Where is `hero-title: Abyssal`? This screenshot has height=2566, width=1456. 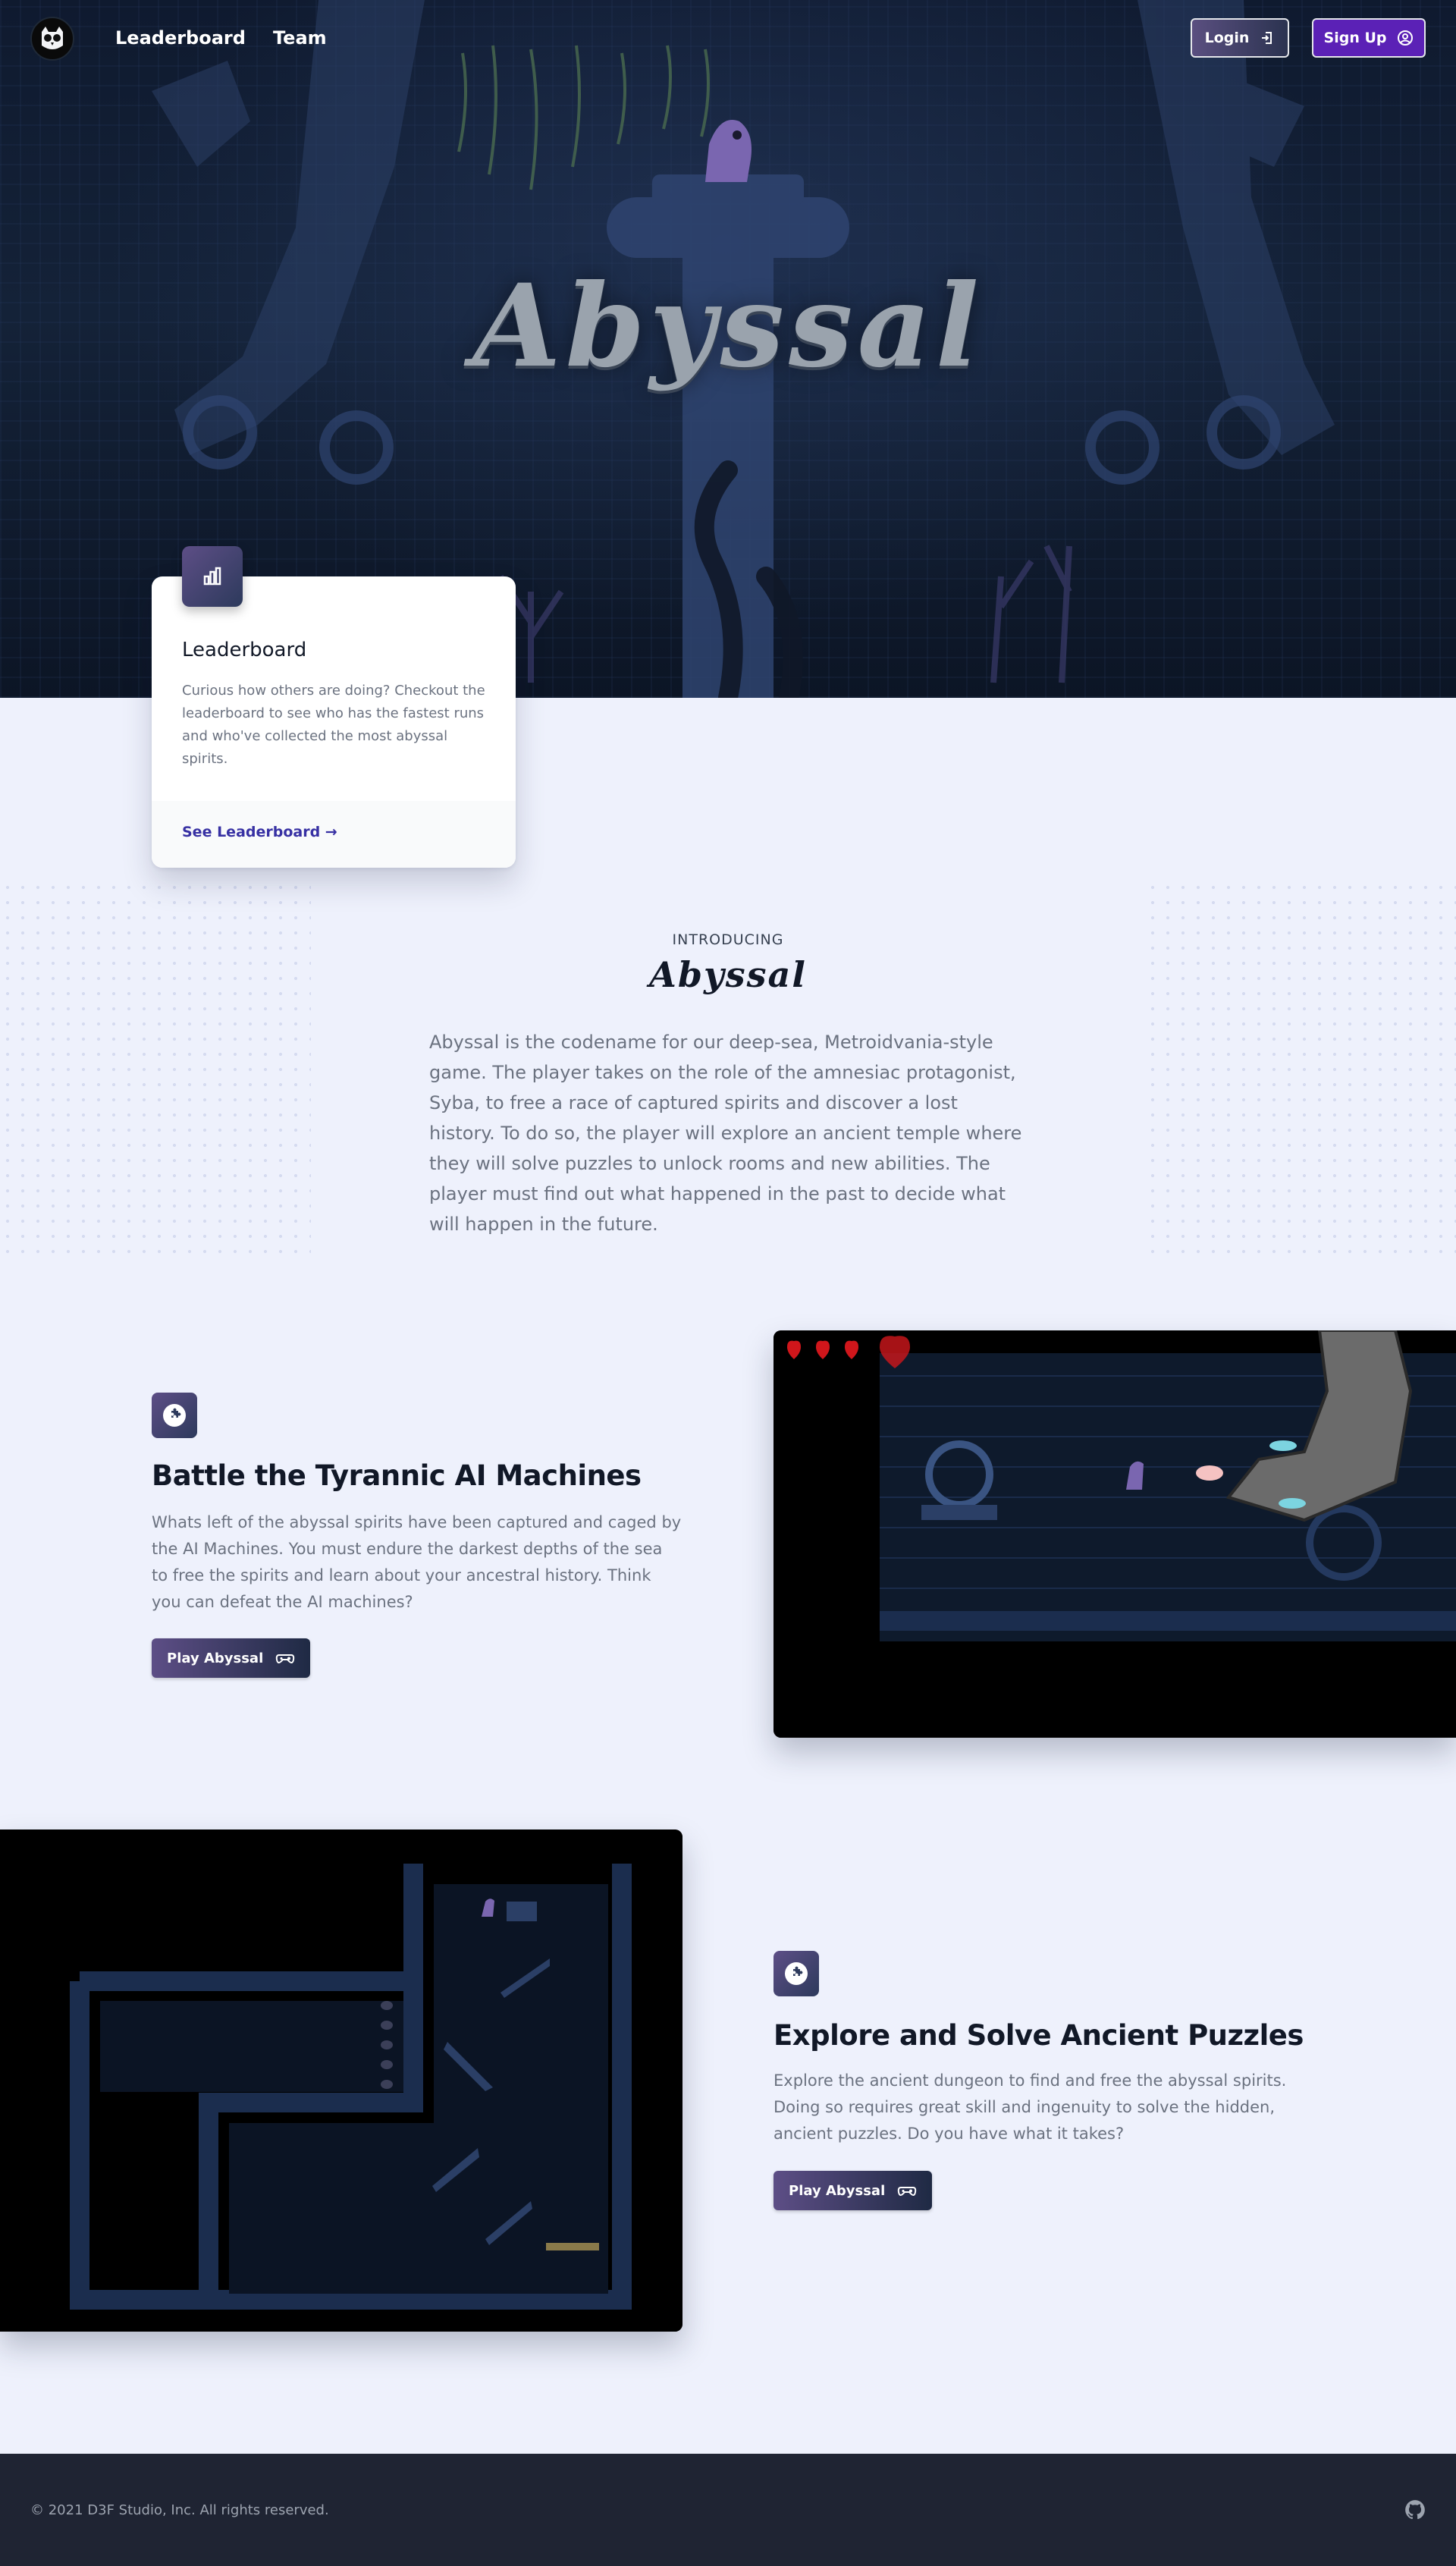
hero-title: Abyssal is located at coordinates (728, 326).